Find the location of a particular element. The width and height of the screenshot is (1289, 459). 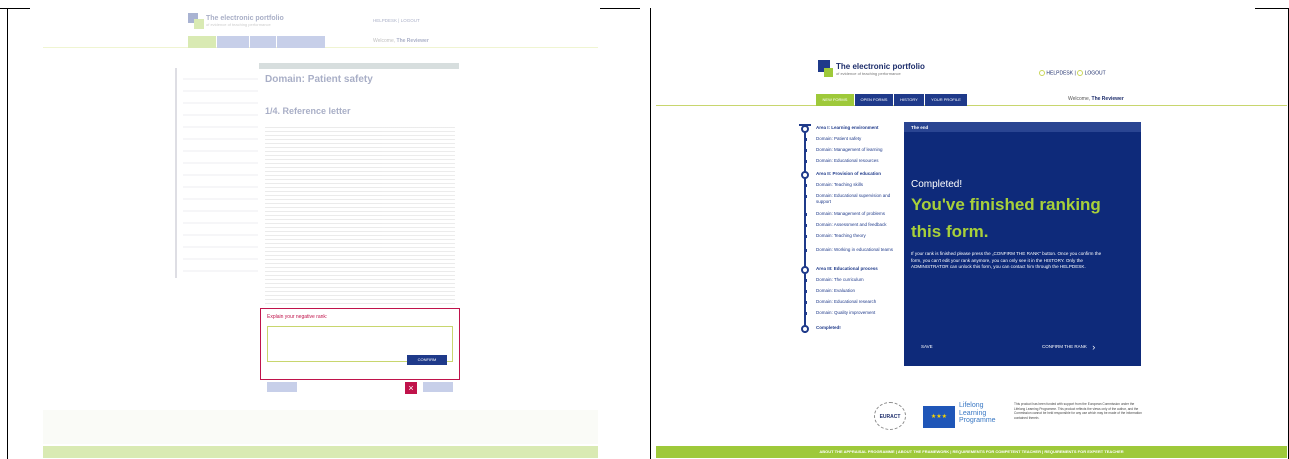

timeline-domain-item: Domain: Evaluation is located at coordinates (856, 291).